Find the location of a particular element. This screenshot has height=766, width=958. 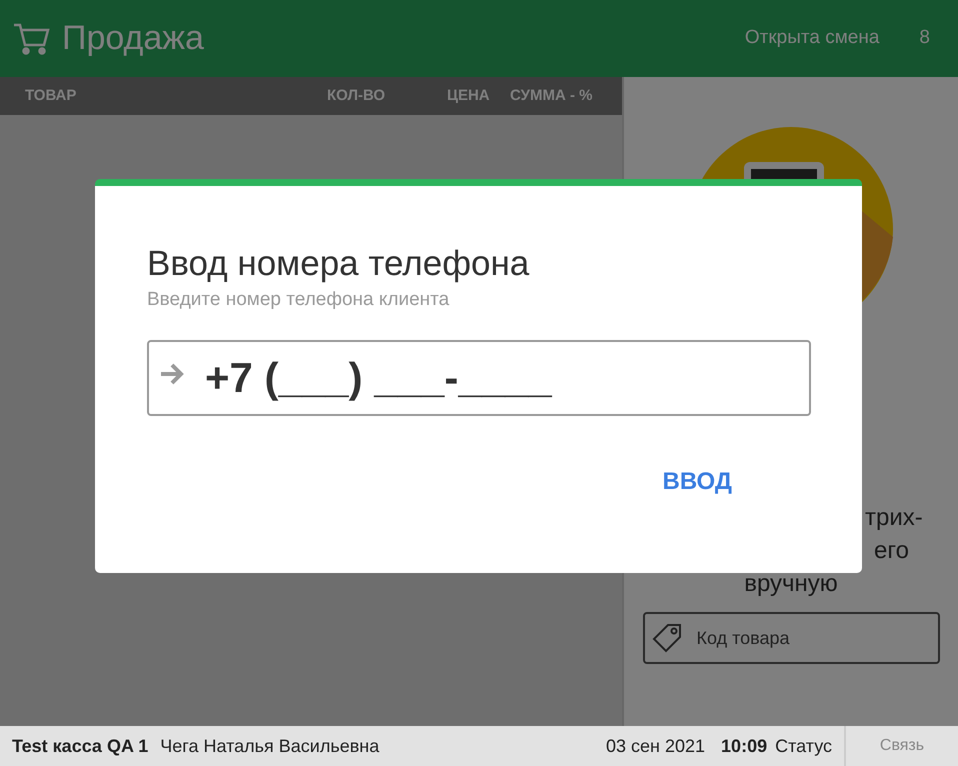

date-text: 03 сен 2021 is located at coordinates (656, 746).